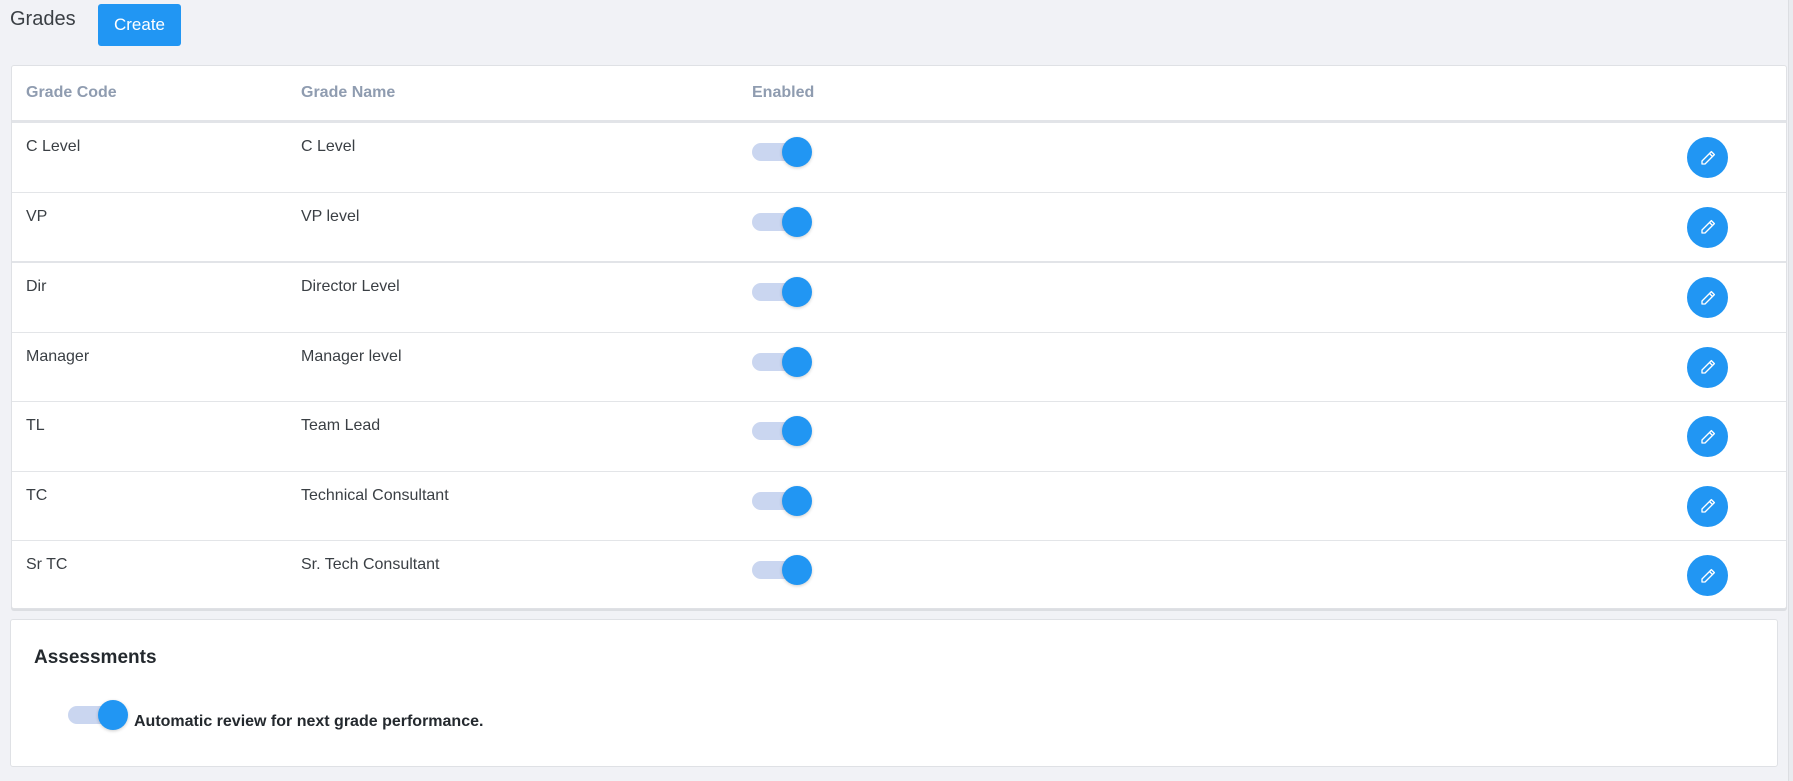 The image size is (1793, 781). What do you see at coordinates (370, 564) in the screenshot?
I see `grade-name: Sr. Tech Consultant` at bounding box center [370, 564].